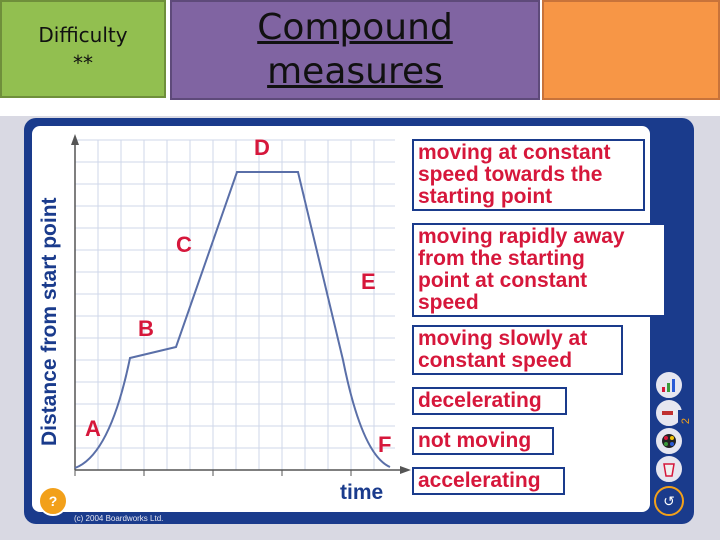  What do you see at coordinates (485, 196) in the screenshot?
I see `label-card-line: starting point` at bounding box center [485, 196].